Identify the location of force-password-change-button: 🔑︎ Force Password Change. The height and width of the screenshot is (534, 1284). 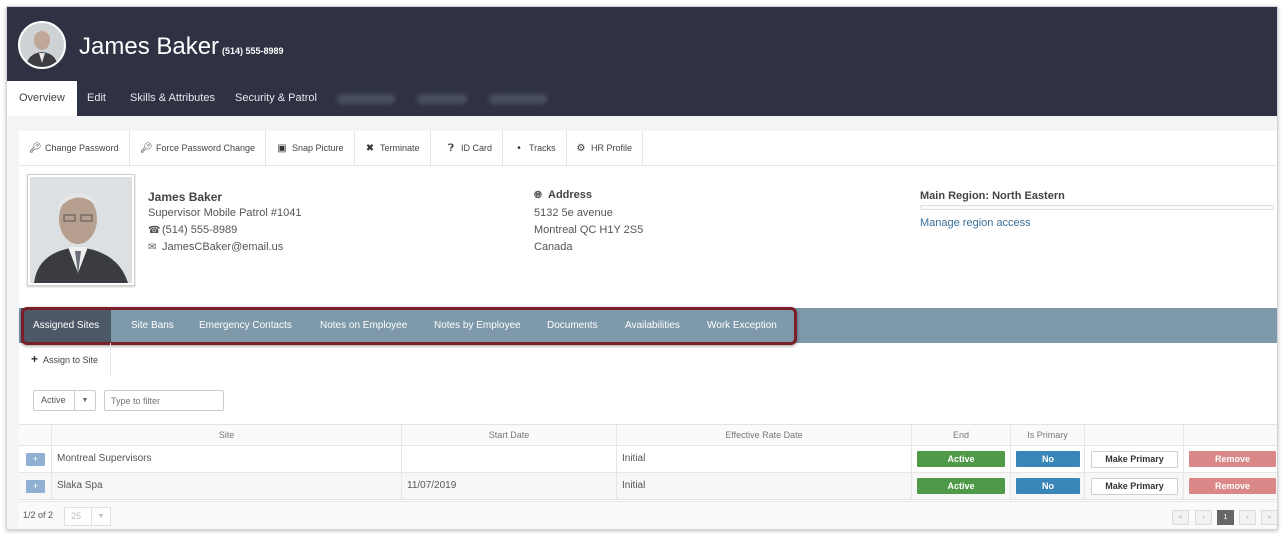
(198, 148).